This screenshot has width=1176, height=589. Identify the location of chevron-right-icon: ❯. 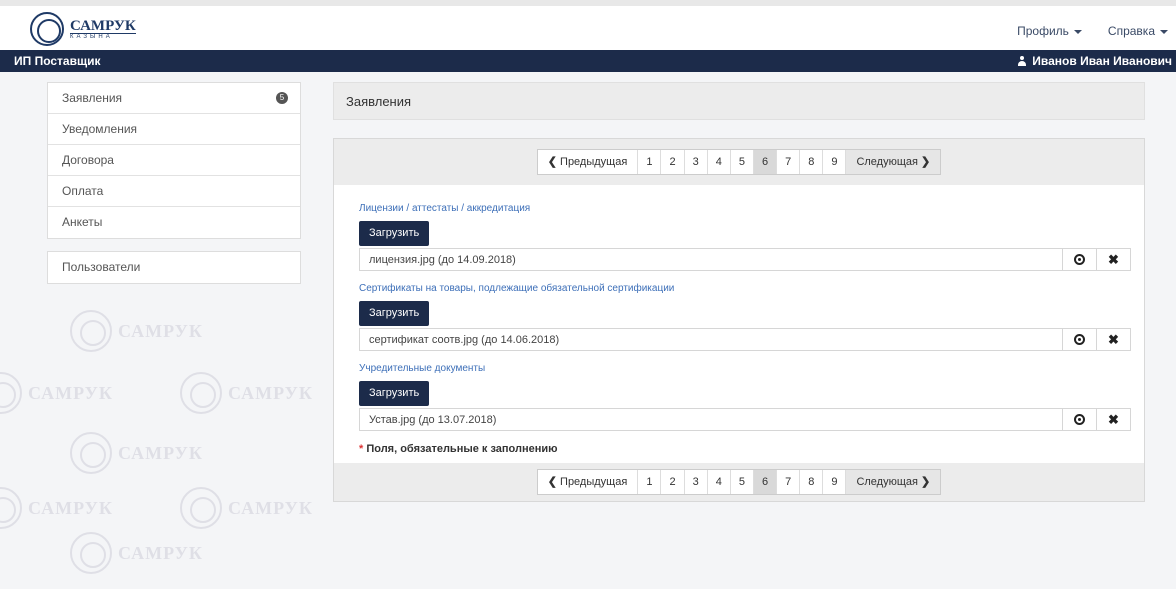
(926, 482).